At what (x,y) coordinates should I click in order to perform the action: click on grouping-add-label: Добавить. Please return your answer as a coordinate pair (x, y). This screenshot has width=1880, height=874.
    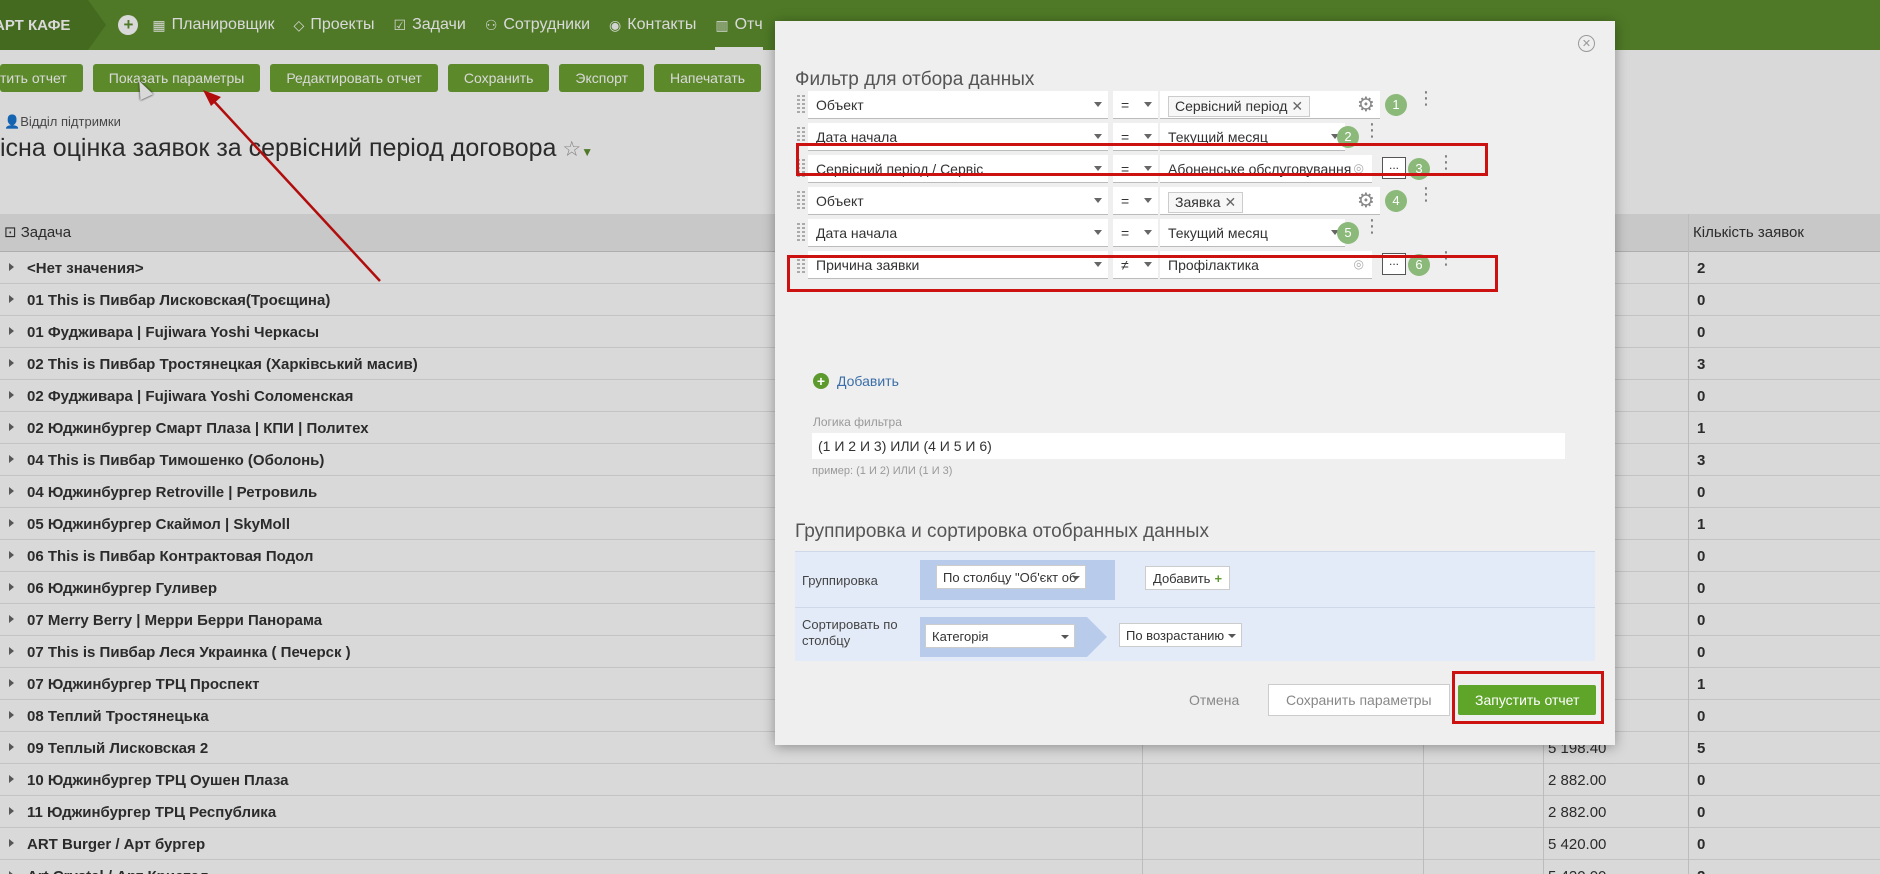
    Looking at the image, I should click on (1182, 578).